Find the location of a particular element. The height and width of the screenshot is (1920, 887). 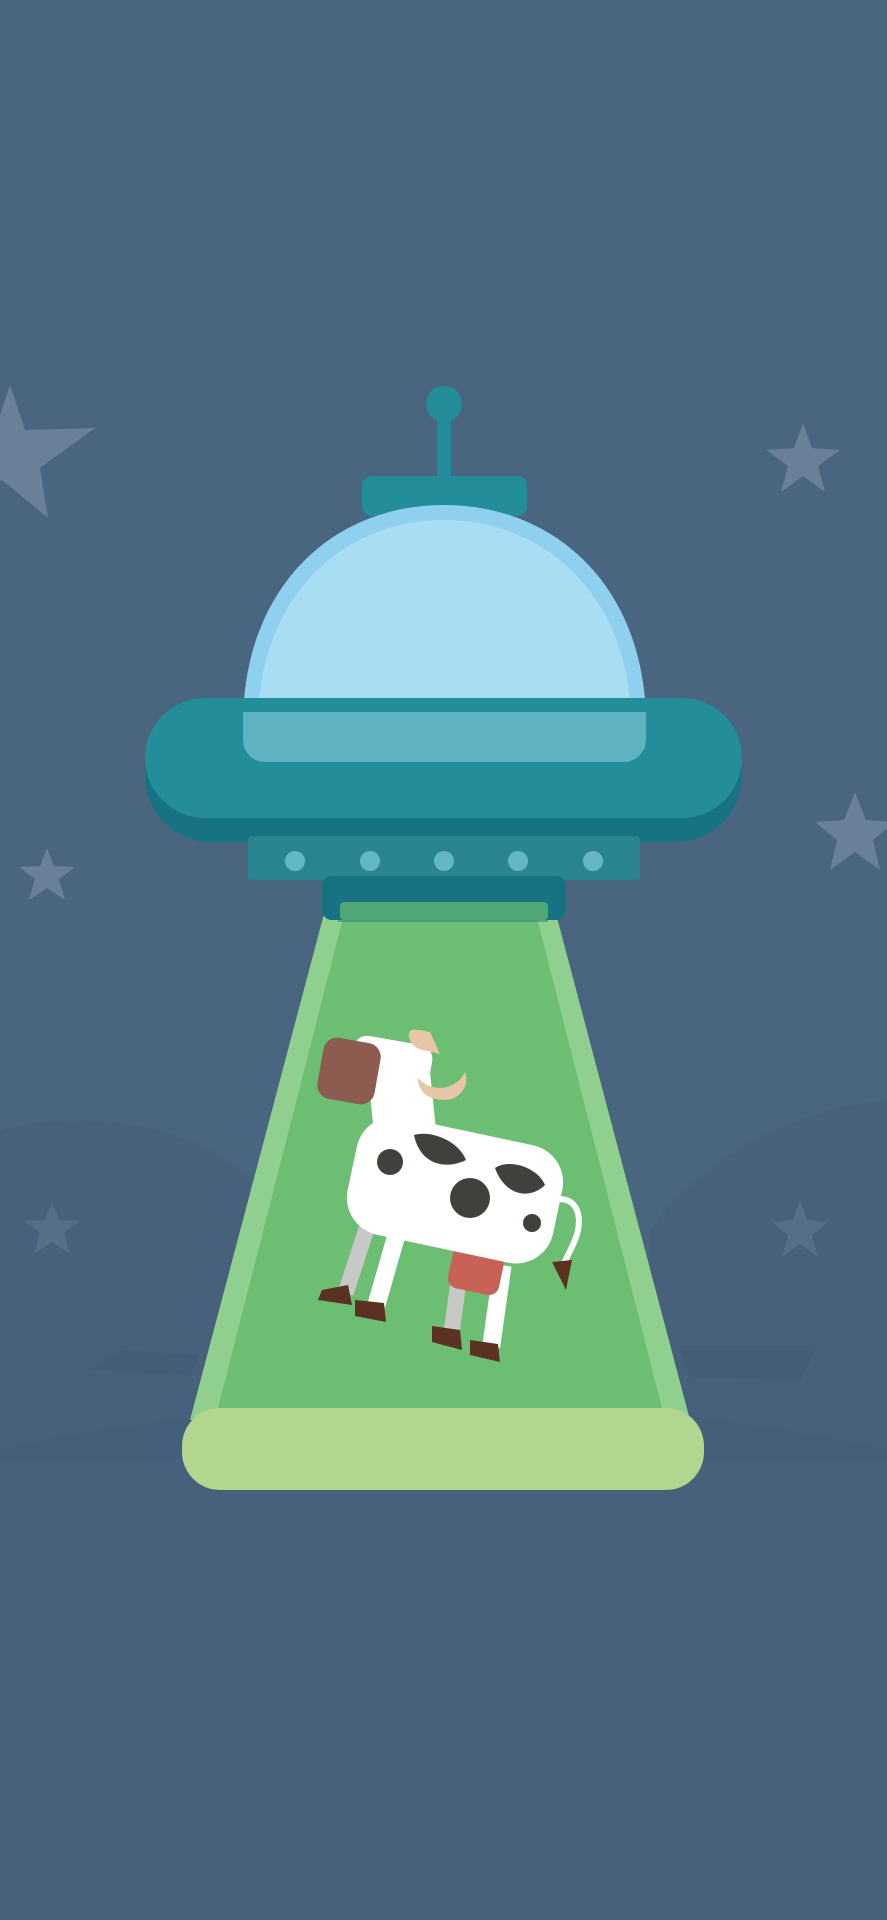

dome-overlap is located at coordinates (444, 737).